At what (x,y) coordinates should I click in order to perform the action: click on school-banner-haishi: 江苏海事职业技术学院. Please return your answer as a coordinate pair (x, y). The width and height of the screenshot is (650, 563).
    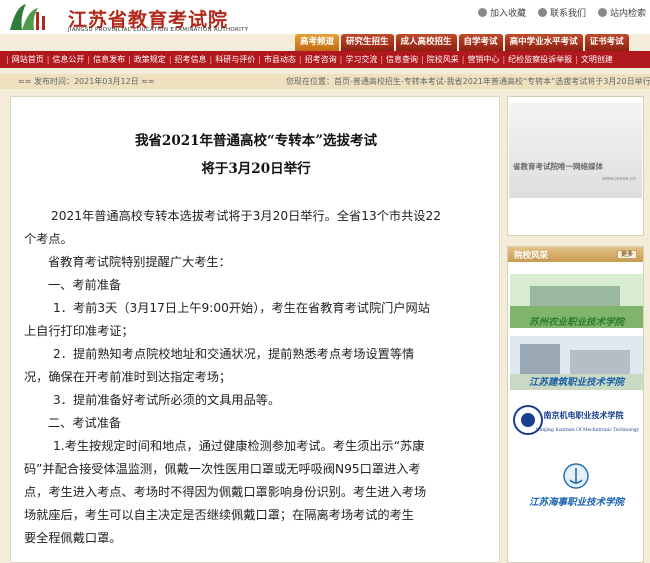
    Looking at the image, I should click on (576, 487).